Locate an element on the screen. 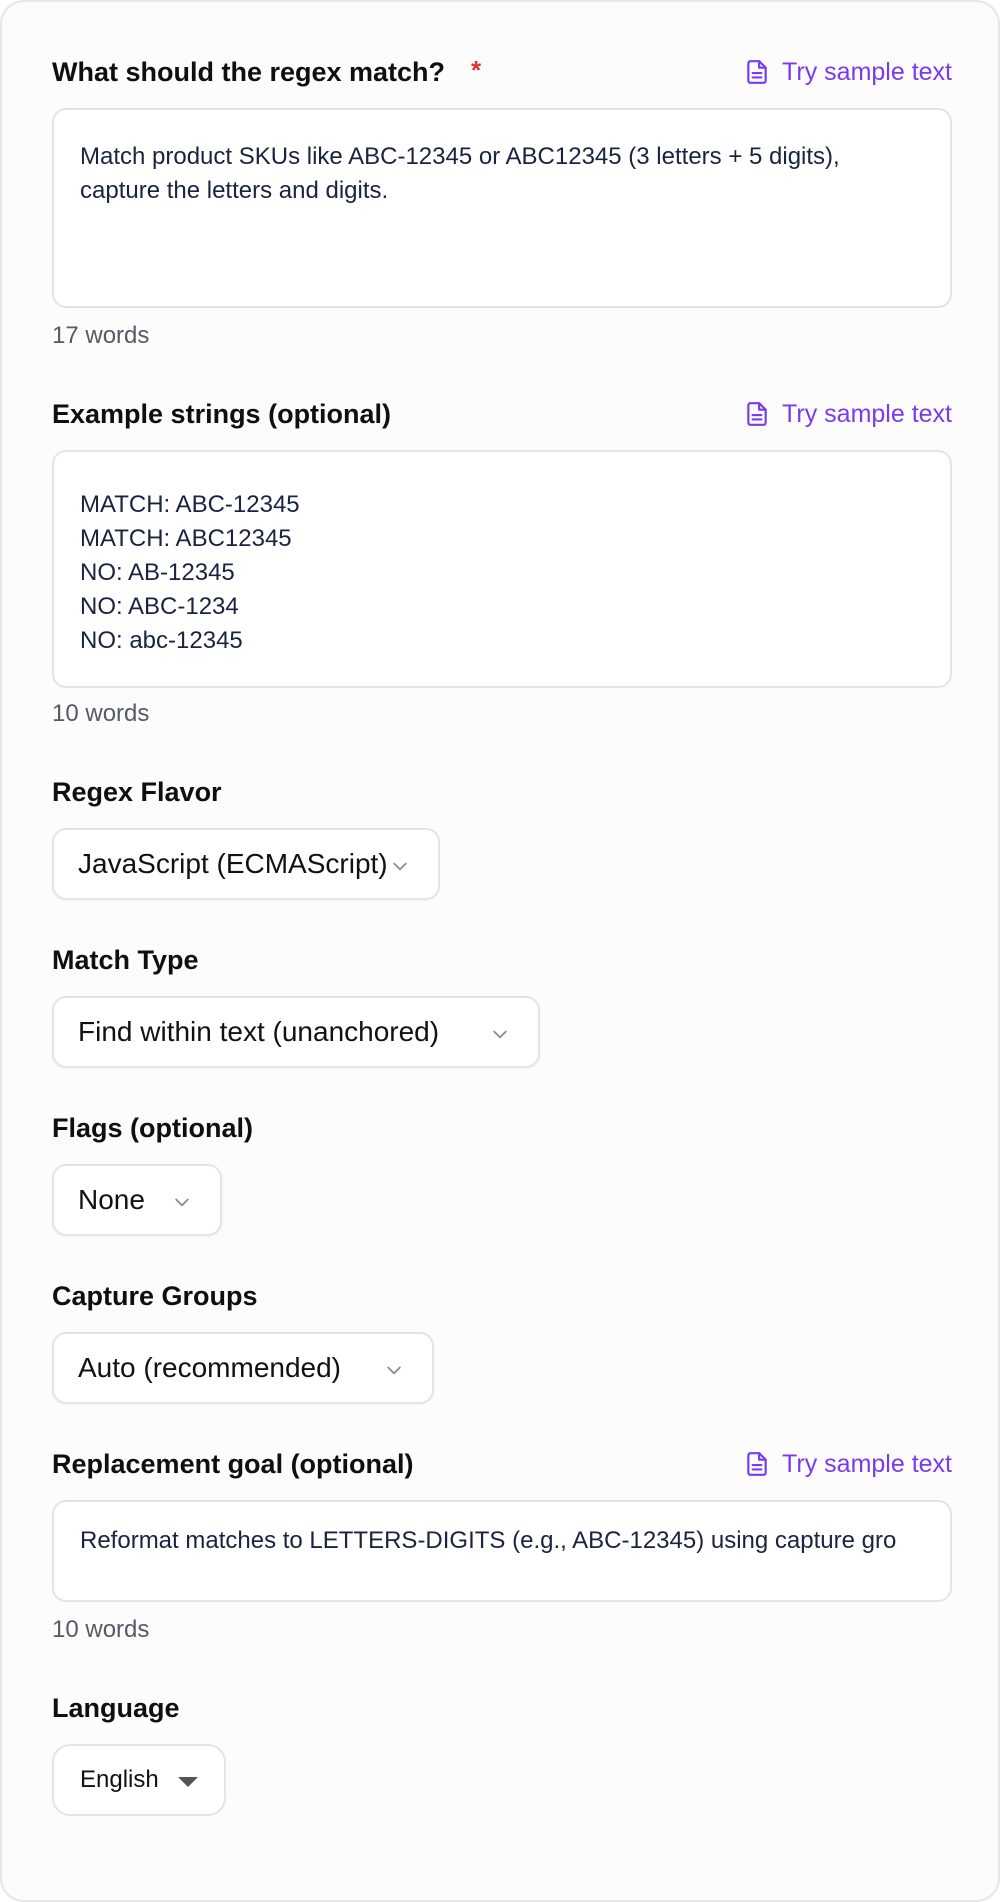 The image size is (1000, 1902). capture-groups-label: Capture Groups is located at coordinates (155, 1295).